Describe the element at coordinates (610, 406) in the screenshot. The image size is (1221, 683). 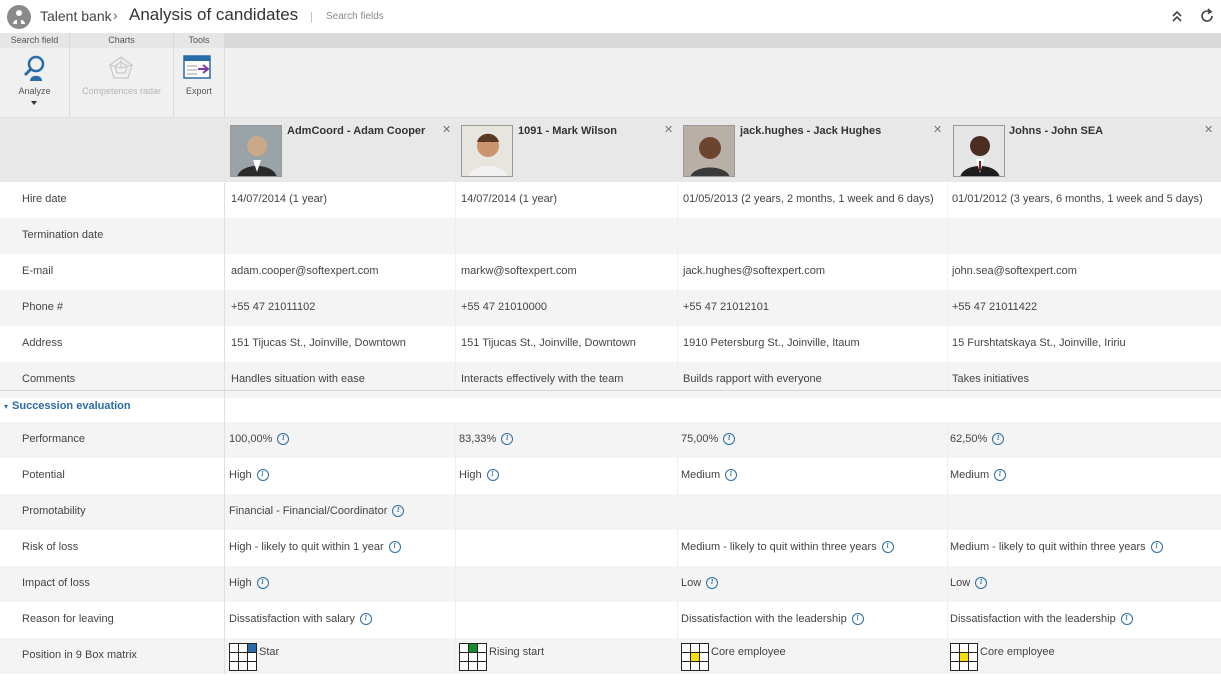
I see `succession-evaluation-section: ▾ Succession evaluation` at that location.